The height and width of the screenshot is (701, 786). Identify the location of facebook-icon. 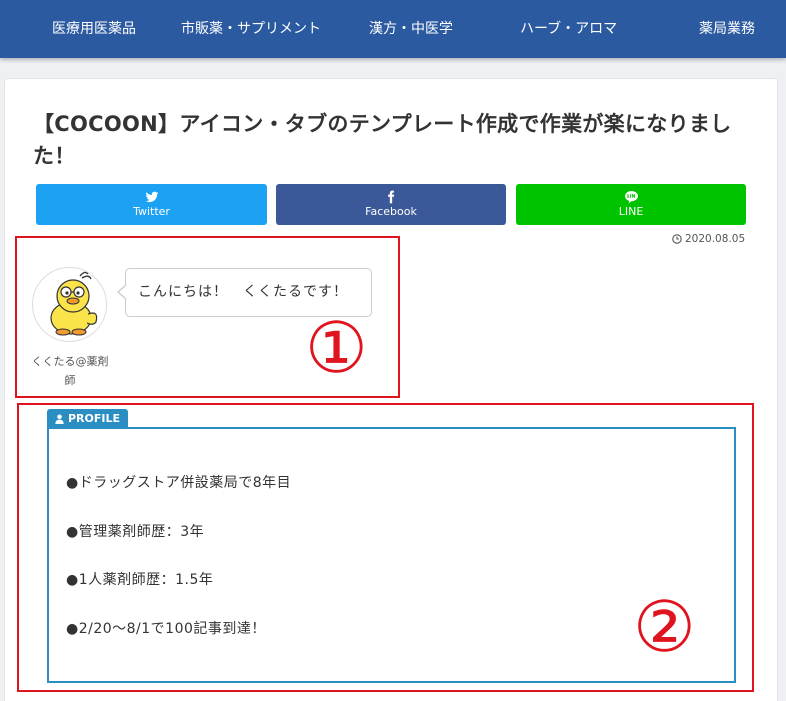
(391, 197).